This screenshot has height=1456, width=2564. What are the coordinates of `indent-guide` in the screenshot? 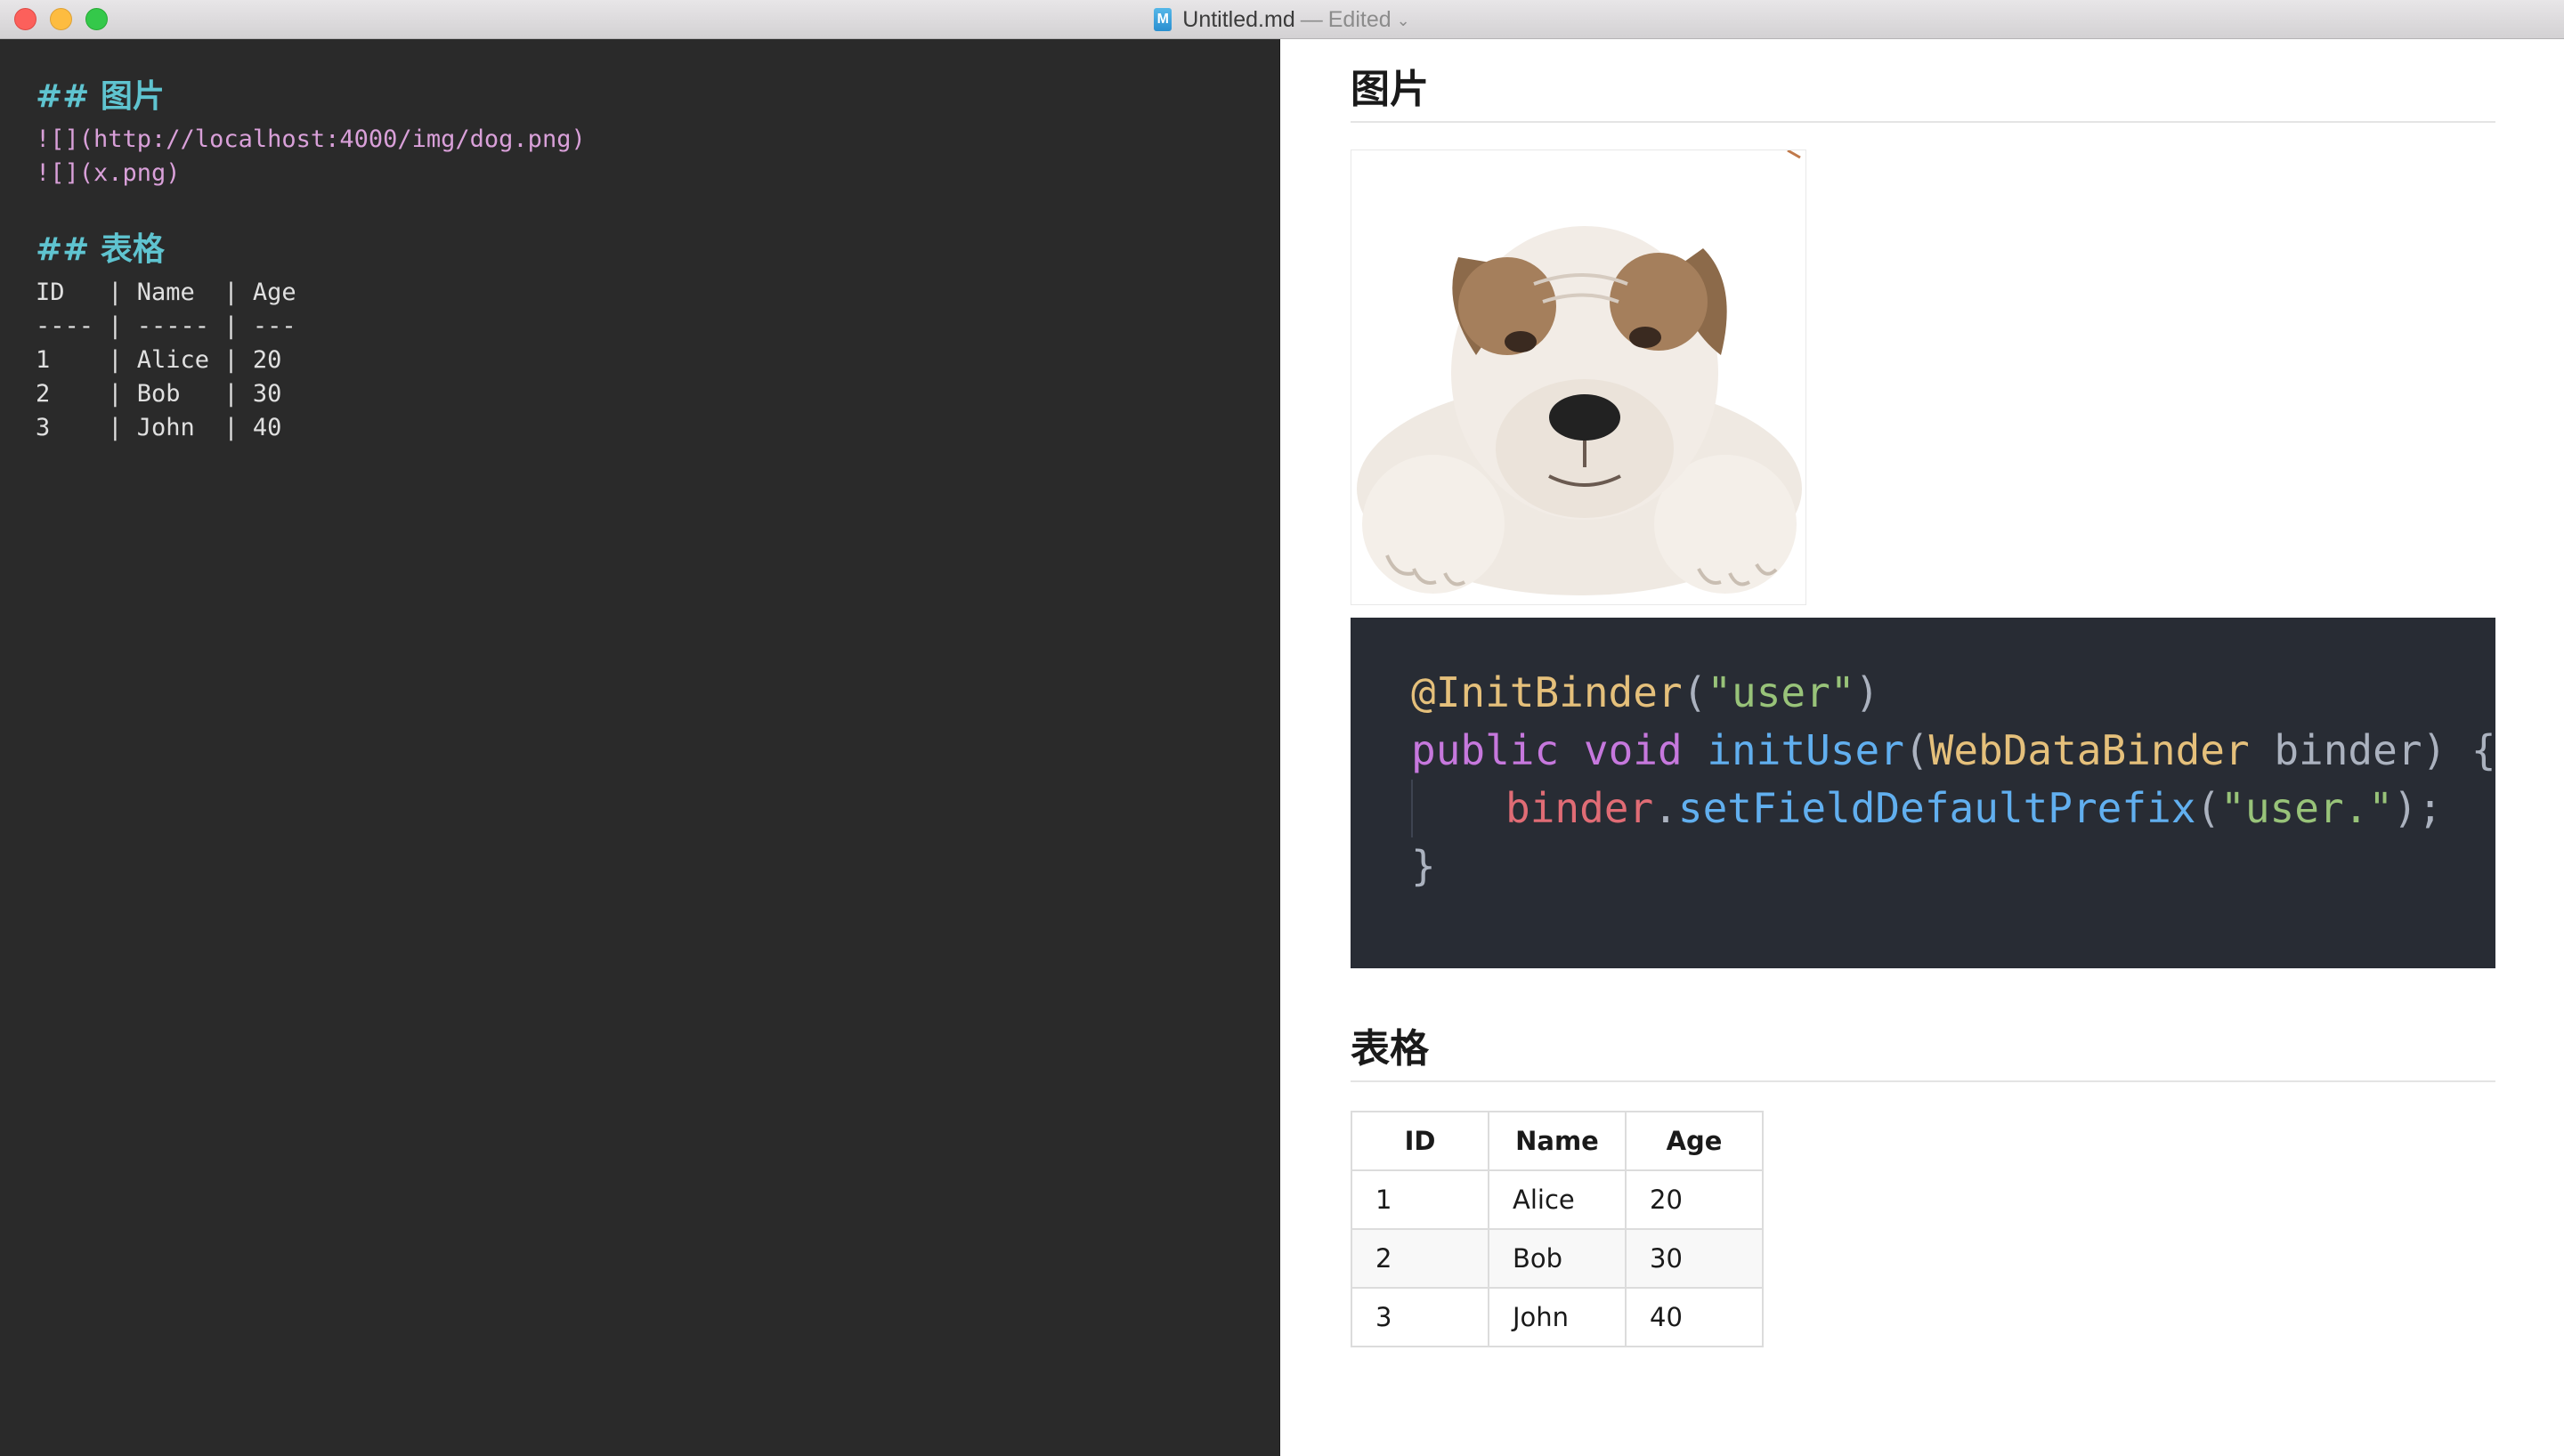 It's located at (1412, 808).